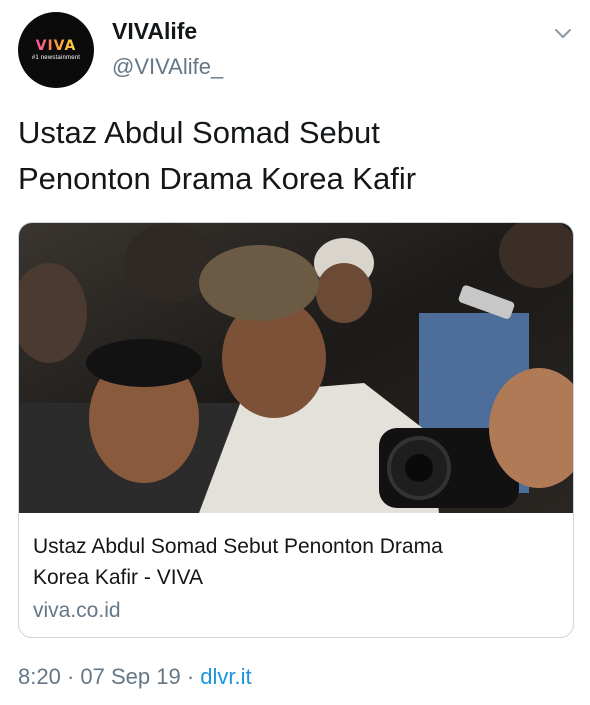 Image resolution: width=590 pixels, height=705 pixels. I want to click on tweet-text-line: Ustaz Abdul Somad Sebut, so click(199, 132).